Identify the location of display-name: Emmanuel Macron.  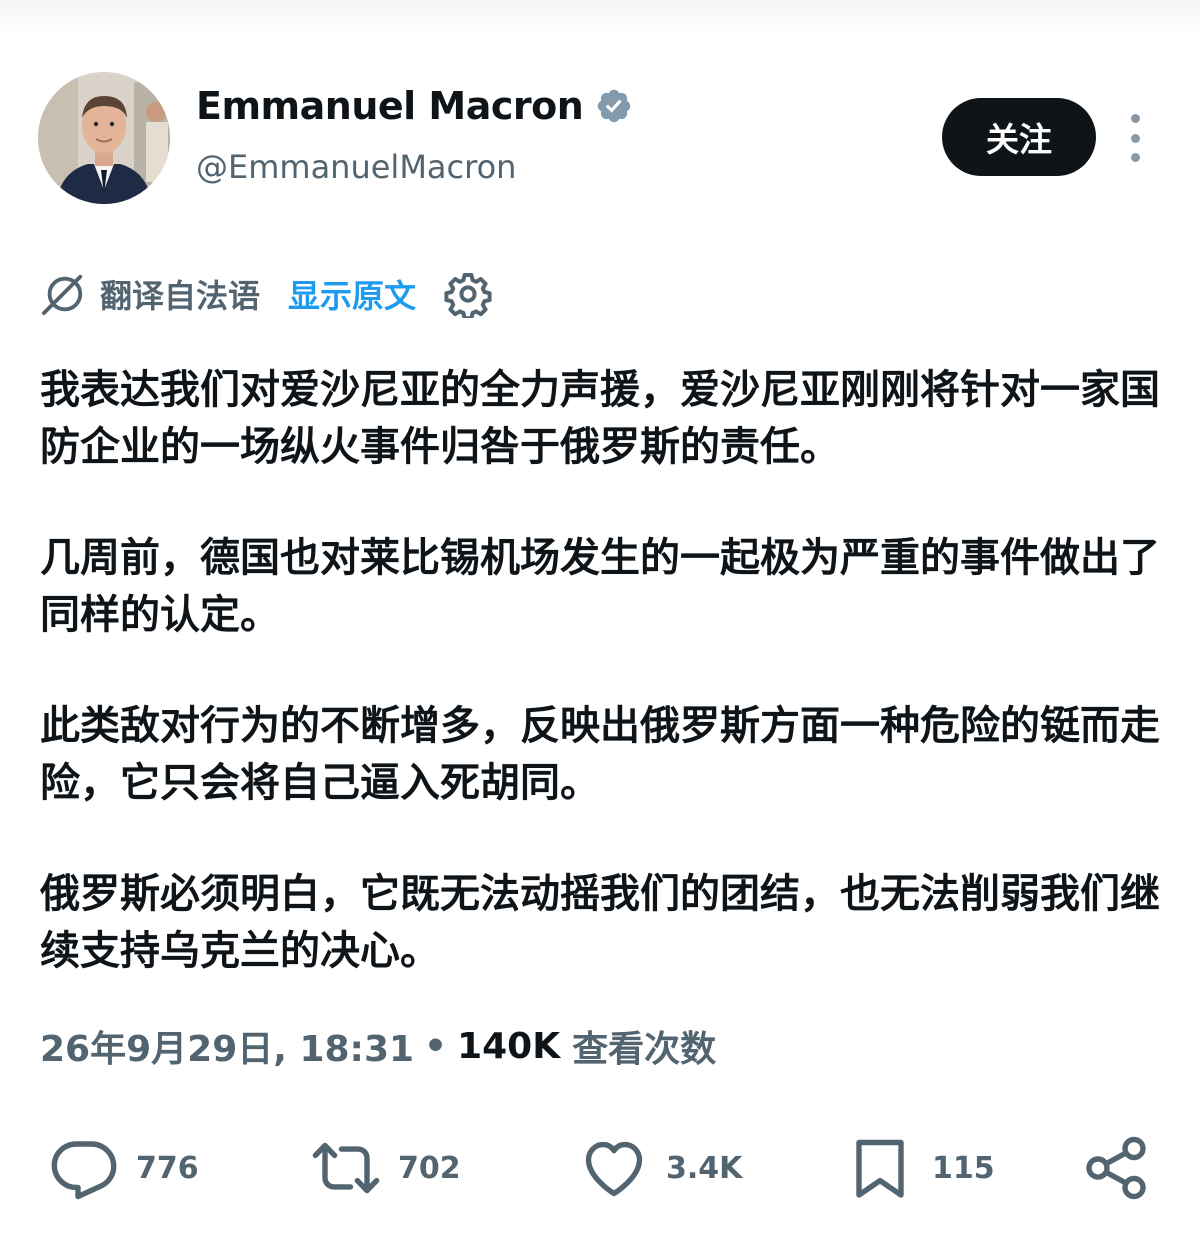
(414, 106).